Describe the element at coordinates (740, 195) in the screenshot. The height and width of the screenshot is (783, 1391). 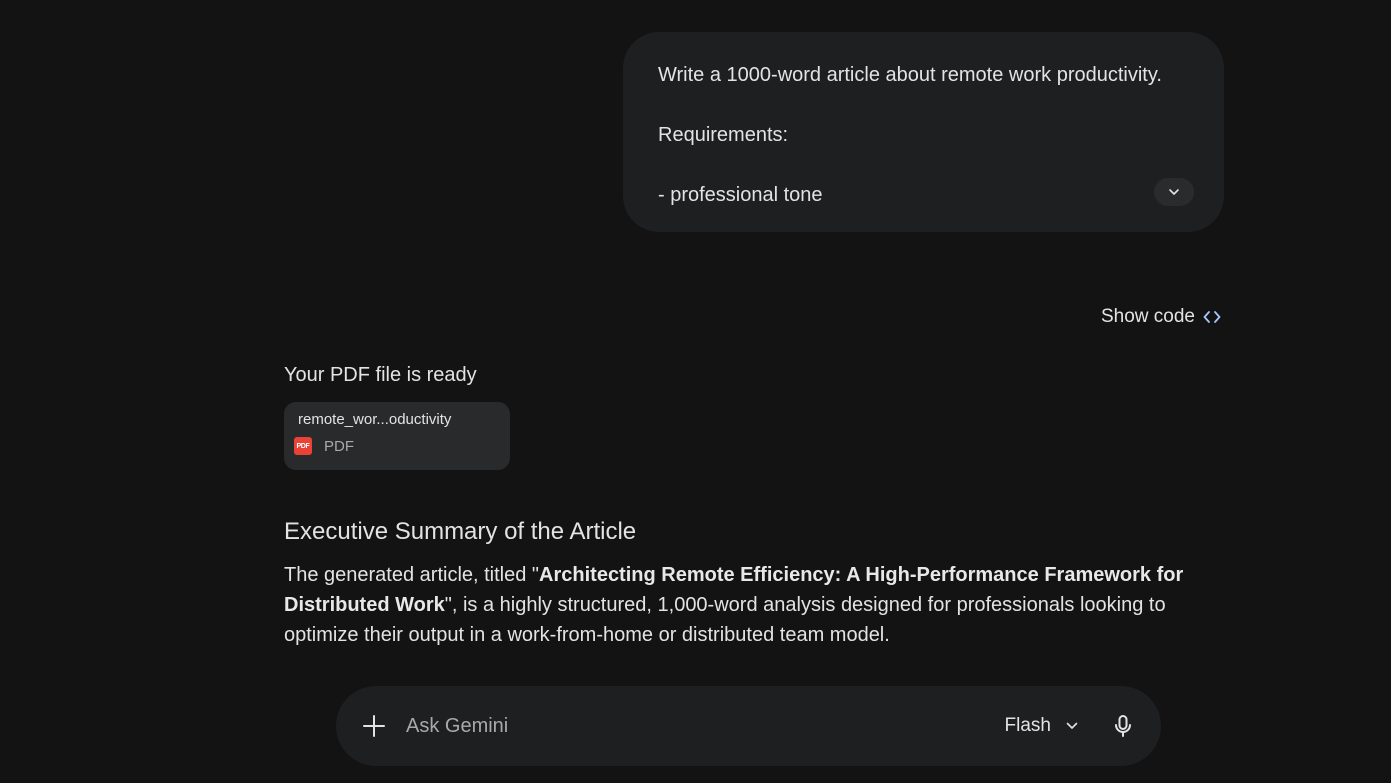
I see `prompt-line-3: - professional tone` at that location.